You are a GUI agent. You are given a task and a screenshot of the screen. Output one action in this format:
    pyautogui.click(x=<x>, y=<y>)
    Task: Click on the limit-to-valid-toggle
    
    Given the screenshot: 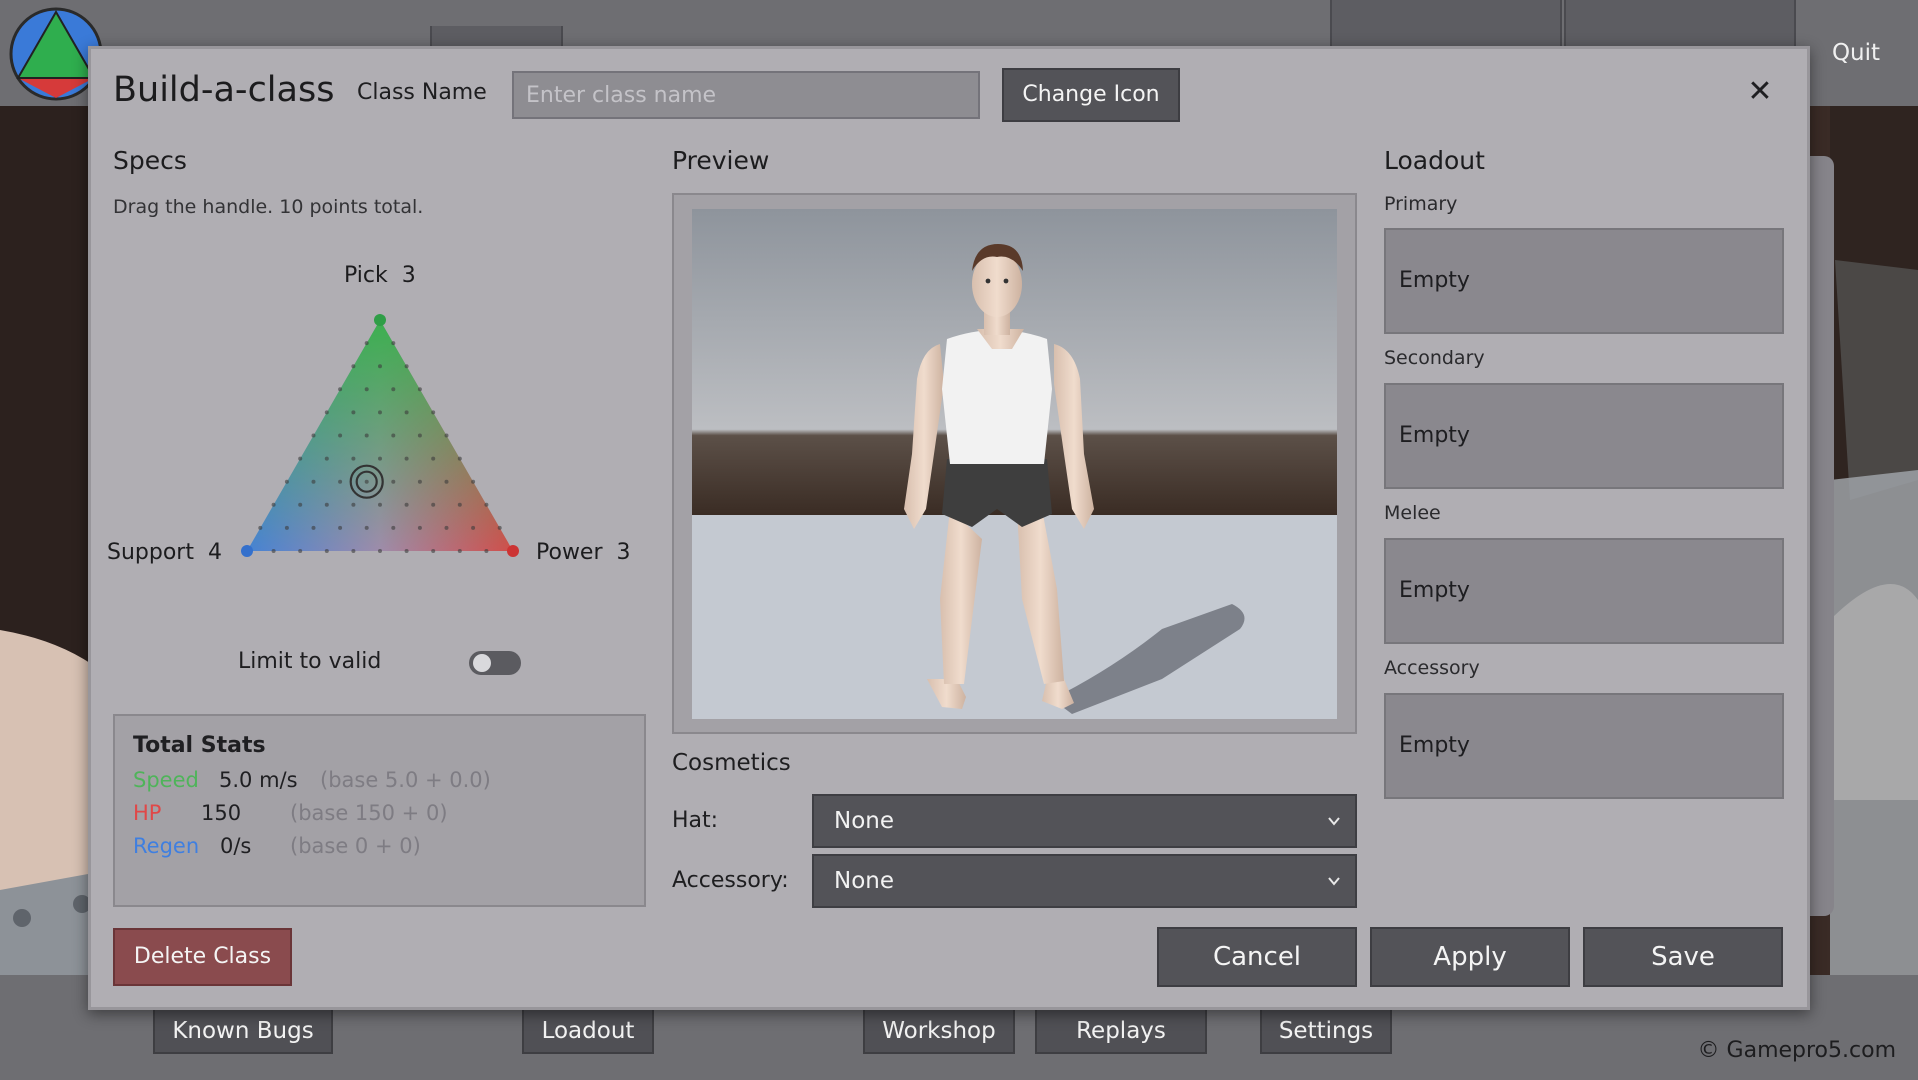 What is the action you would take?
    pyautogui.click(x=495, y=663)
    